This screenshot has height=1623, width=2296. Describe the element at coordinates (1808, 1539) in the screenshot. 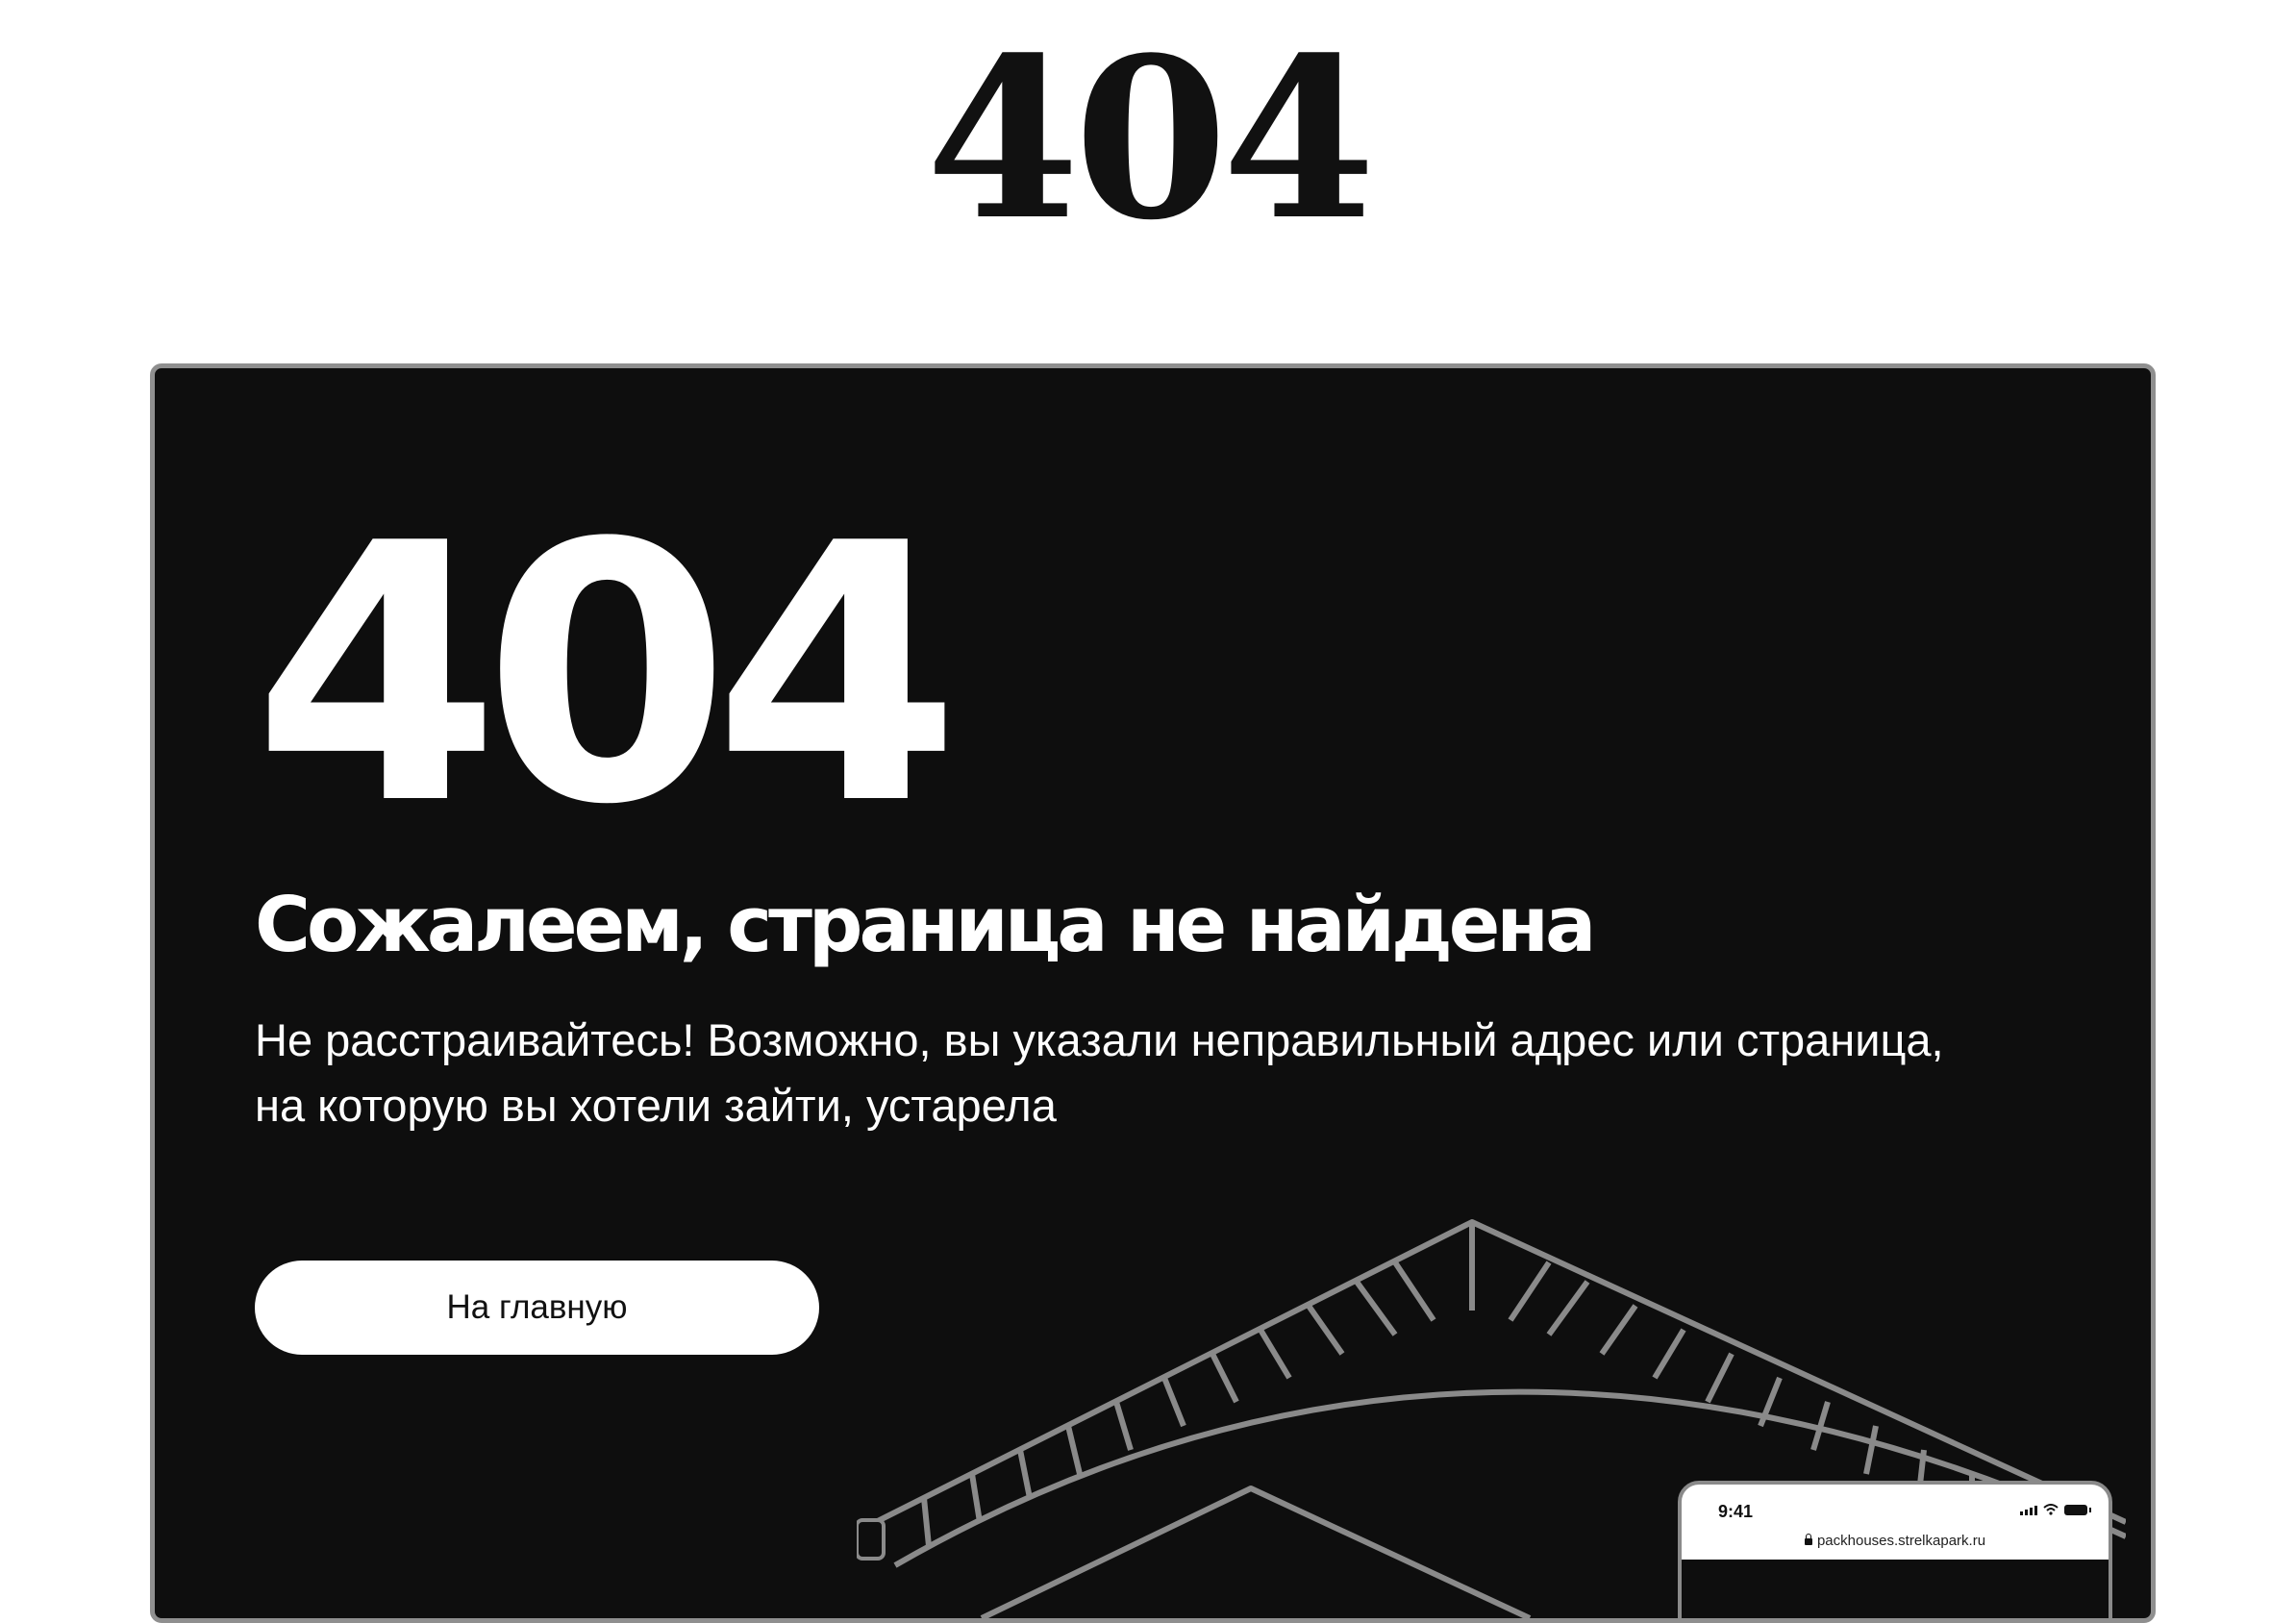

I see `lock-icon` at that location.